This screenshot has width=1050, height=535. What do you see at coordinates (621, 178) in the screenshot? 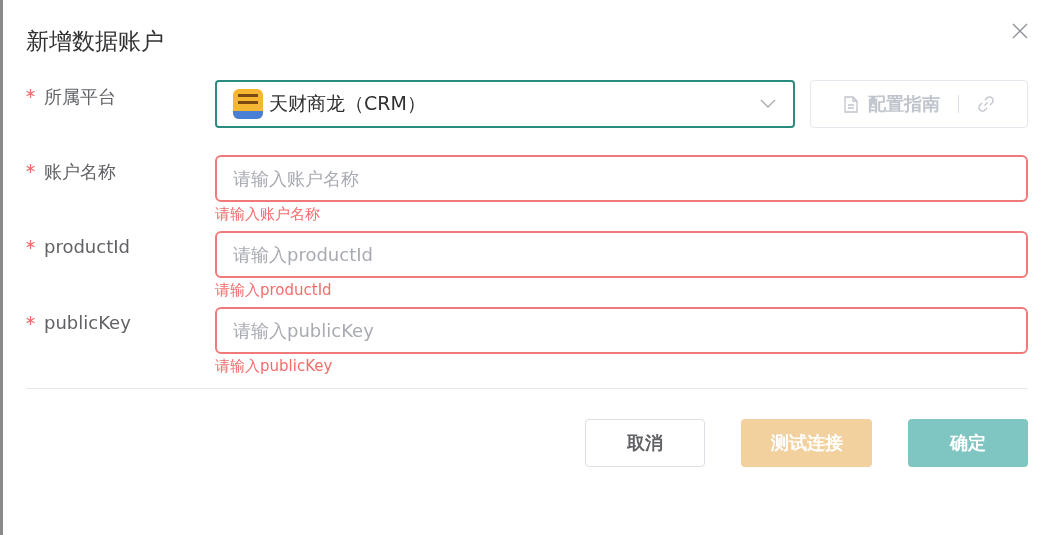
I see `text-field: 请输入账户名称` at bounding box center [621, 178].